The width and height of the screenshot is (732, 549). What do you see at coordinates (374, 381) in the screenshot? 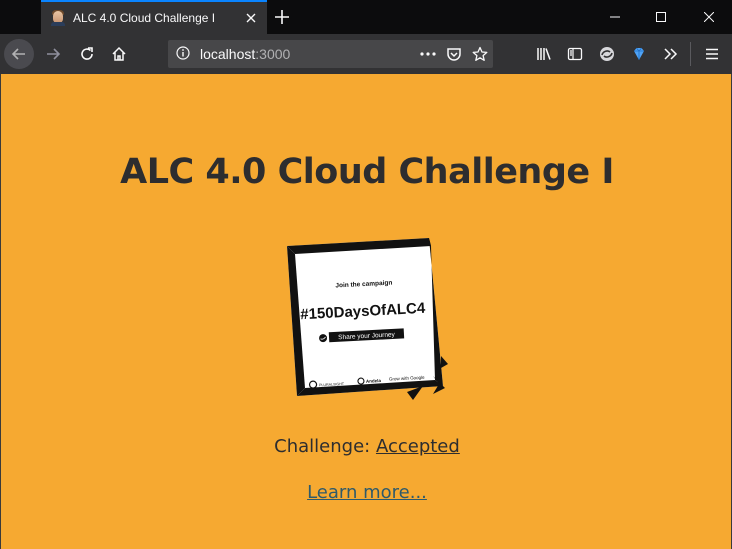
I see `poster-logo-andela: Andela` at bounding box center [374, 381].